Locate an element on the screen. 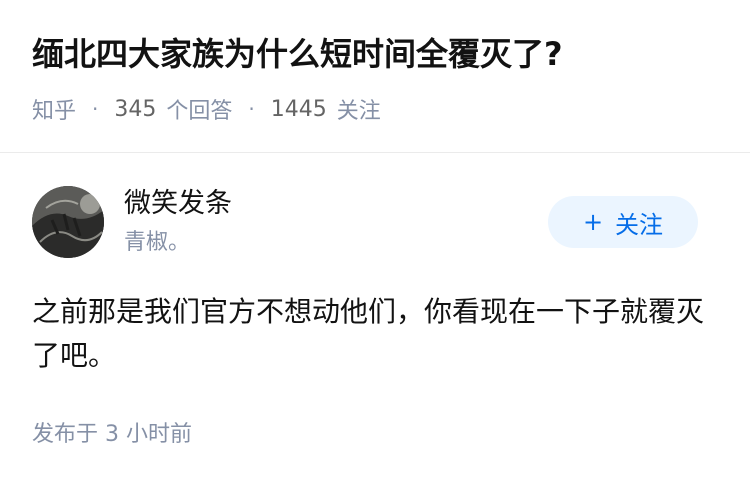  author-bio: 青椒。 is located at coordinates (157, 242).